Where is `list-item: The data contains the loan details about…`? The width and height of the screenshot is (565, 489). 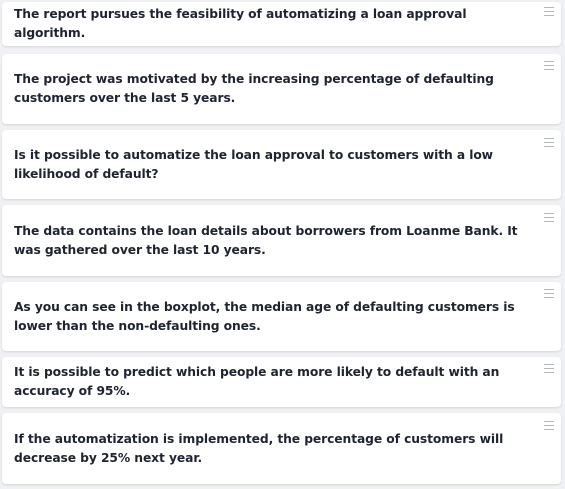
list-item: The data contains the loan details about… is located at coordinates (281, 240).